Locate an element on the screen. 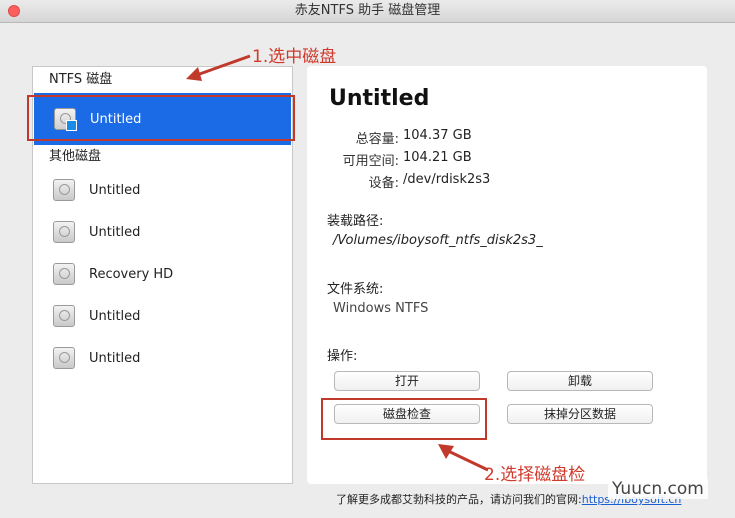 The width and height of the screenshot is (735, 518). other-section-header: 其他磁盘 is located at coordinates (75, 156).